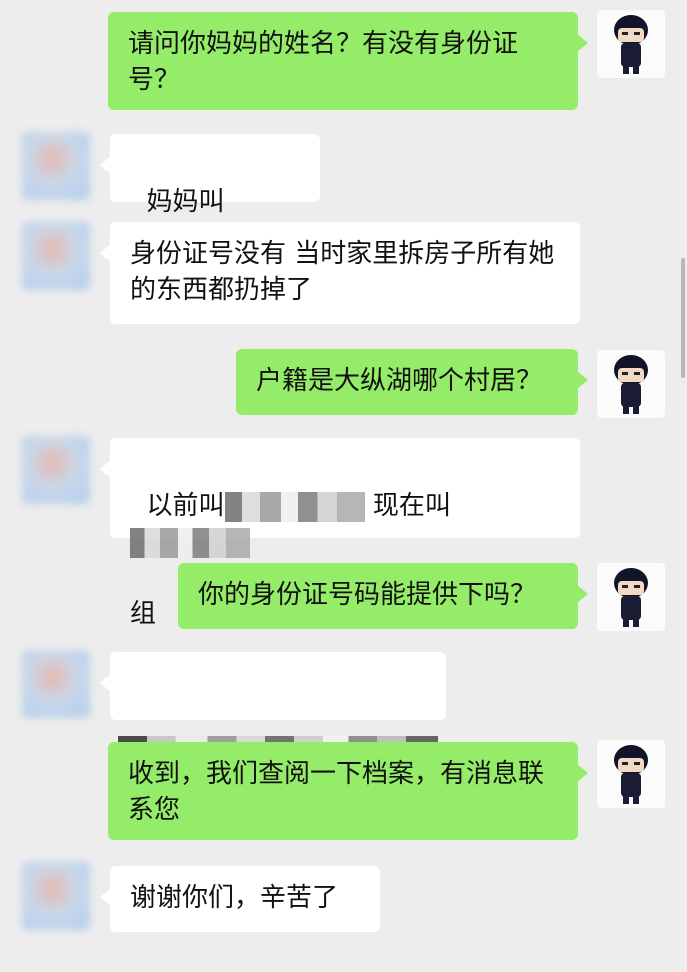  I want to click on message-bubble-outgoing: 户籍是大纵湖哪个村居？, so click(412, 382).